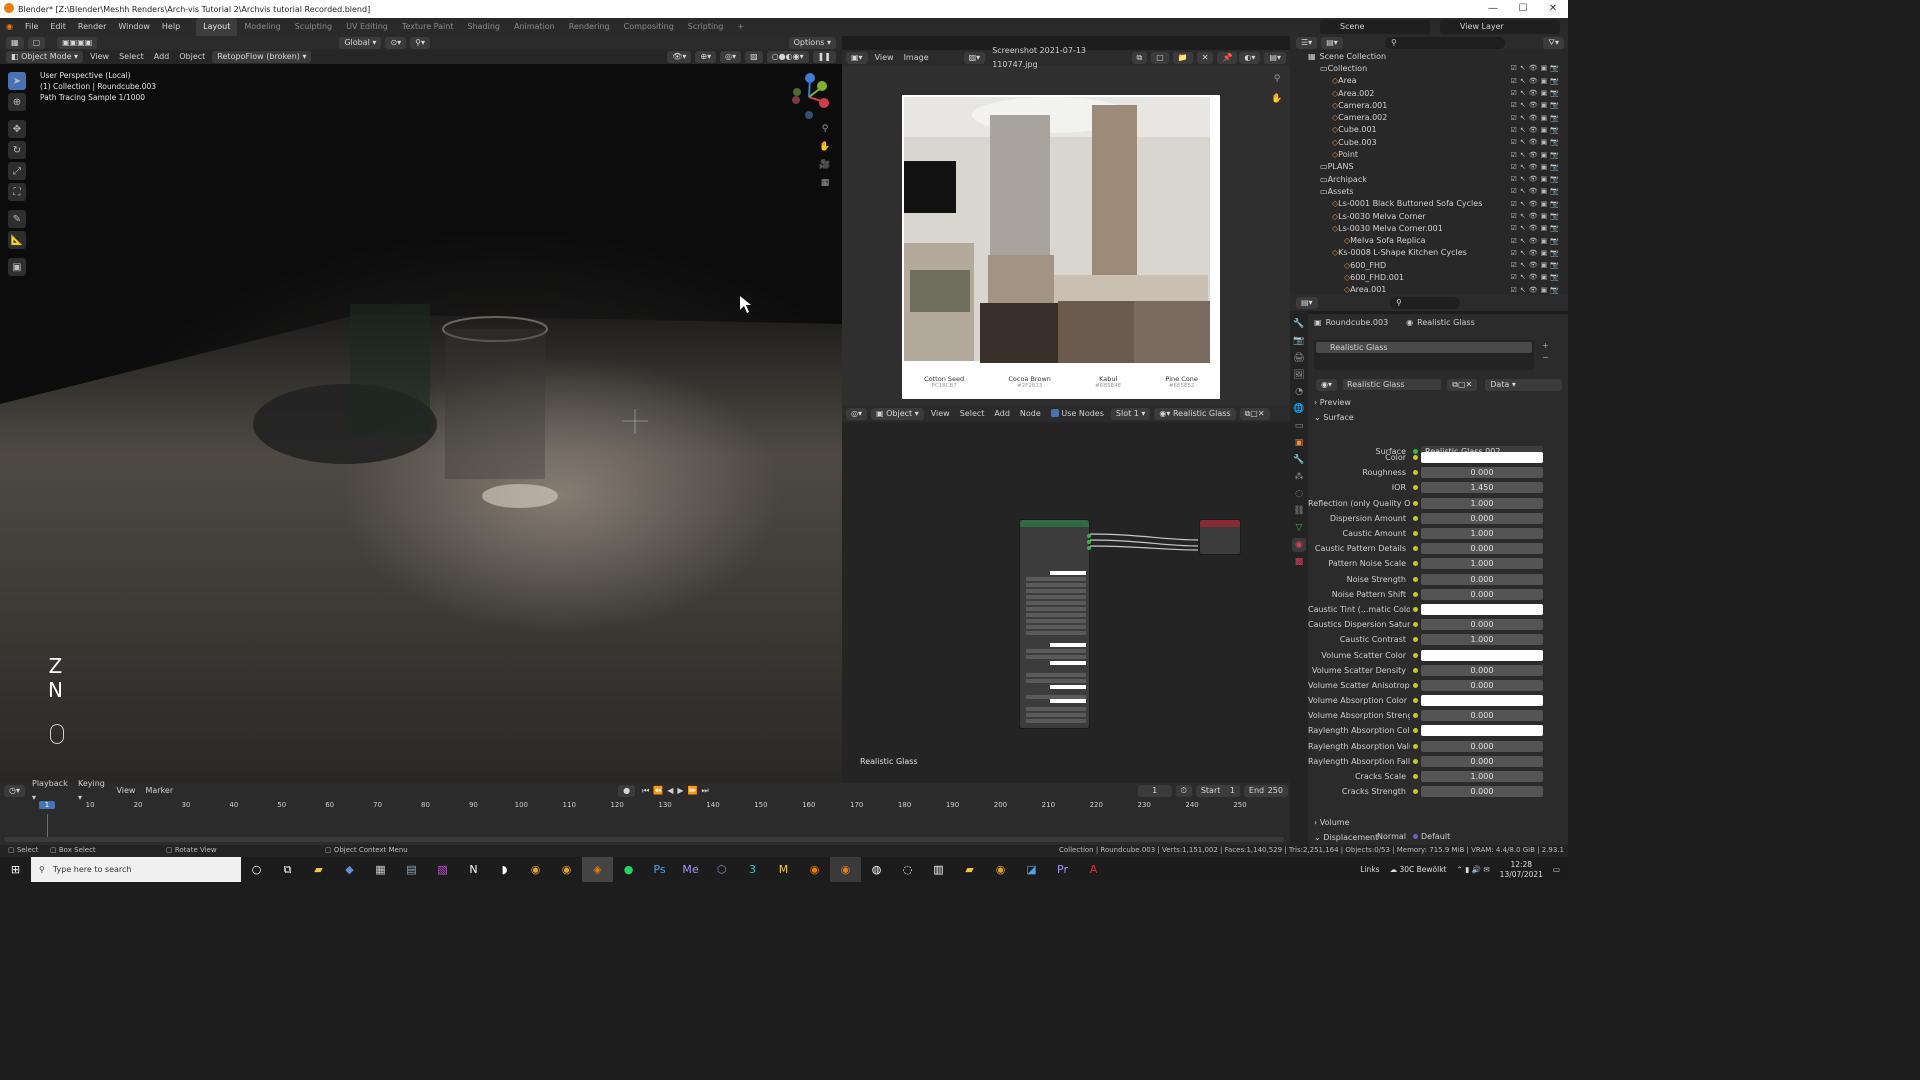 The height and width of the screenshot is (1080, 1920). I want to click on blender-active-taskbar-icon: ◉, so click(845, 869).